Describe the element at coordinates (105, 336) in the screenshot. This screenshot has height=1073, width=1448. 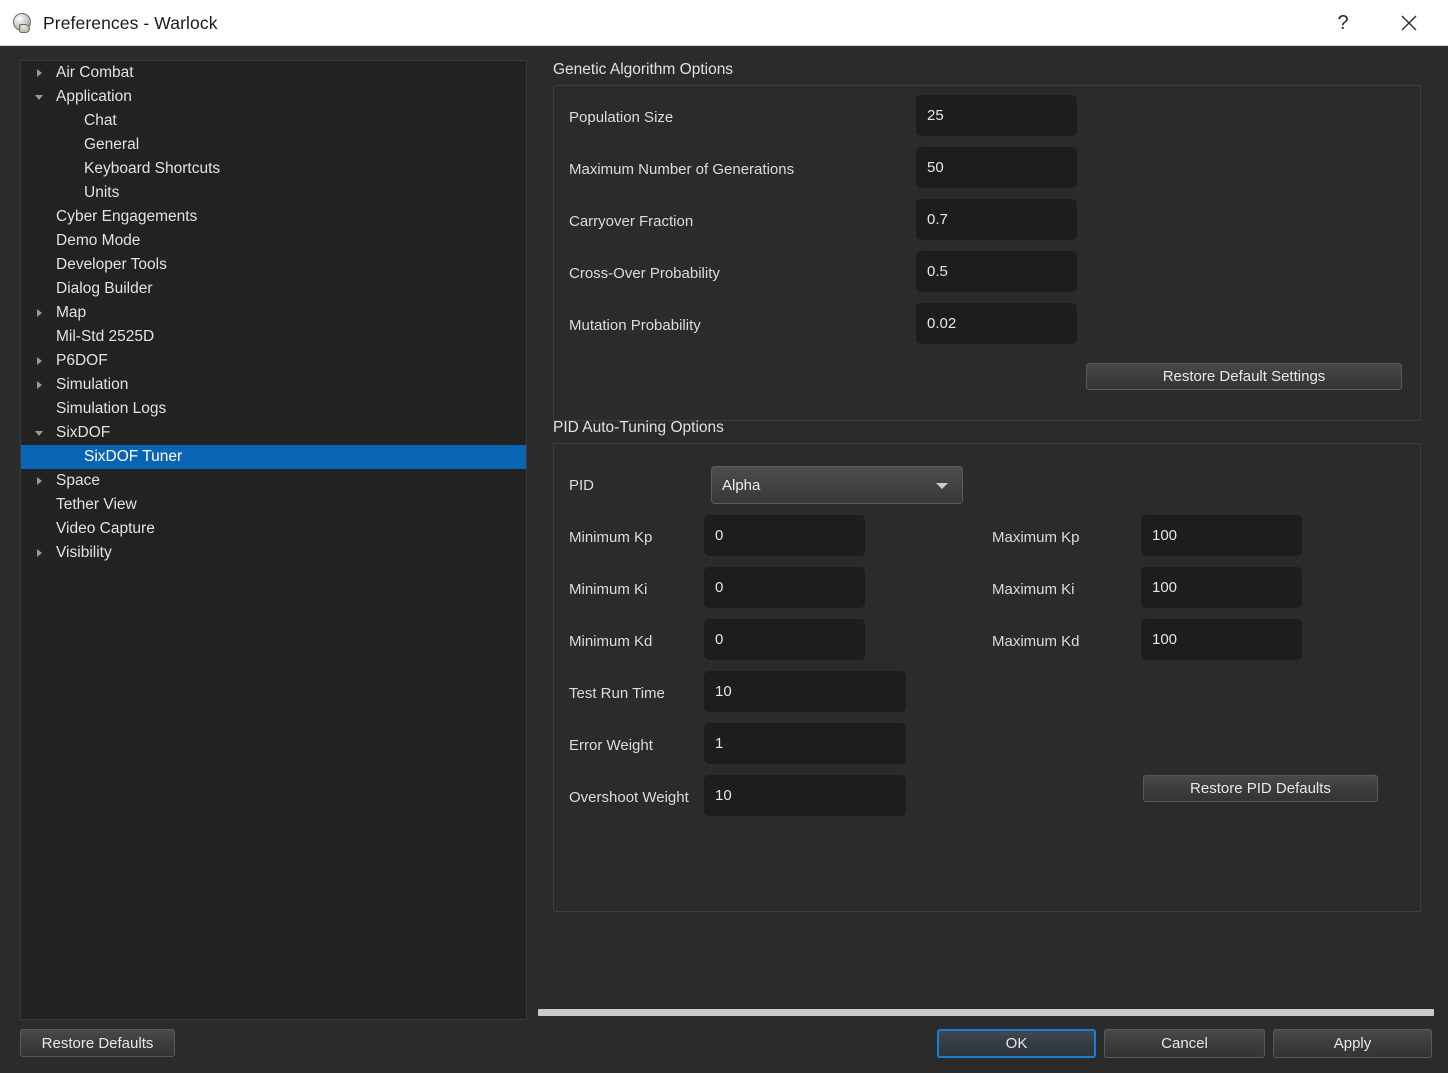
I see `tree-item-label: Mil-Std 2525D` at that location.